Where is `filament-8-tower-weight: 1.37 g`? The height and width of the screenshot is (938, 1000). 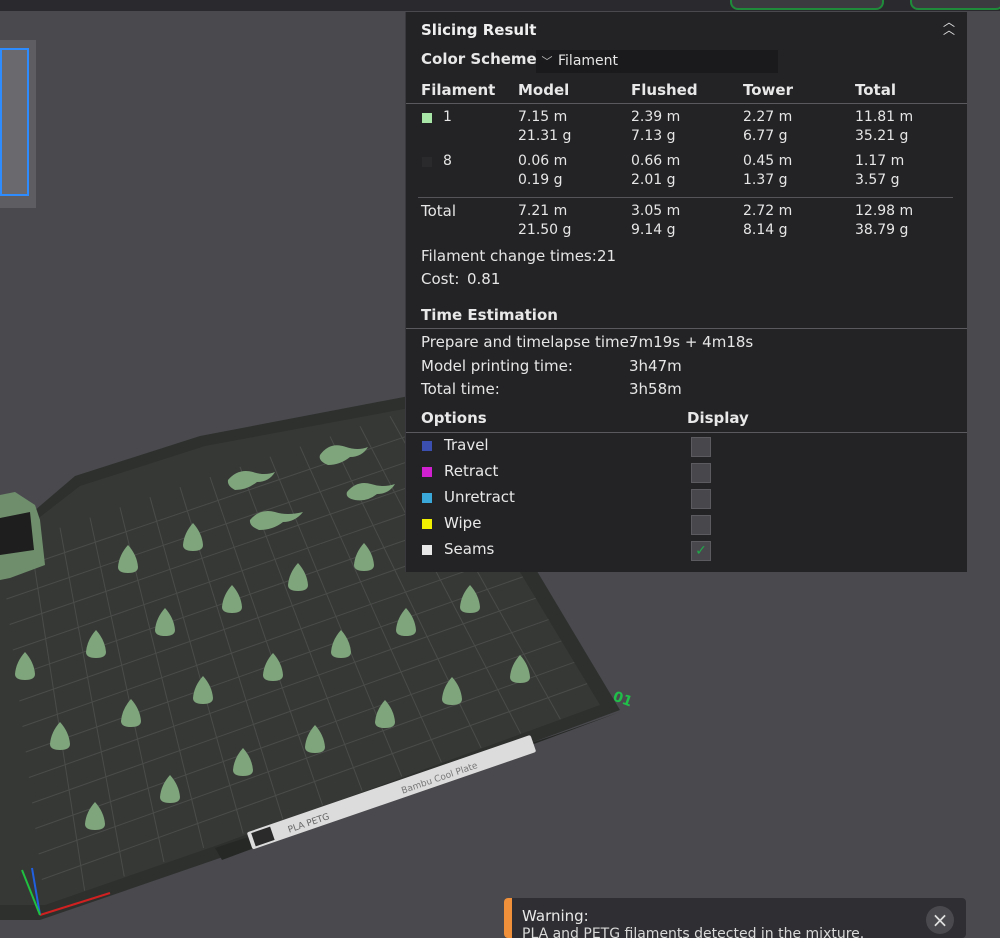
filament-8-tower-weight: 1.37 g is located at coordinates (765, 180).